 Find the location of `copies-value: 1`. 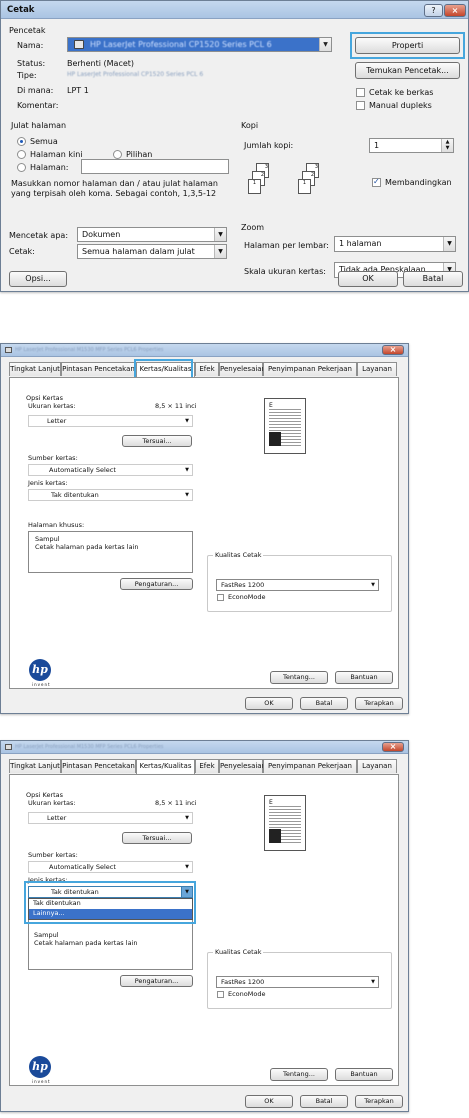

copies-value: 1 is located at coordinates (377, 145).